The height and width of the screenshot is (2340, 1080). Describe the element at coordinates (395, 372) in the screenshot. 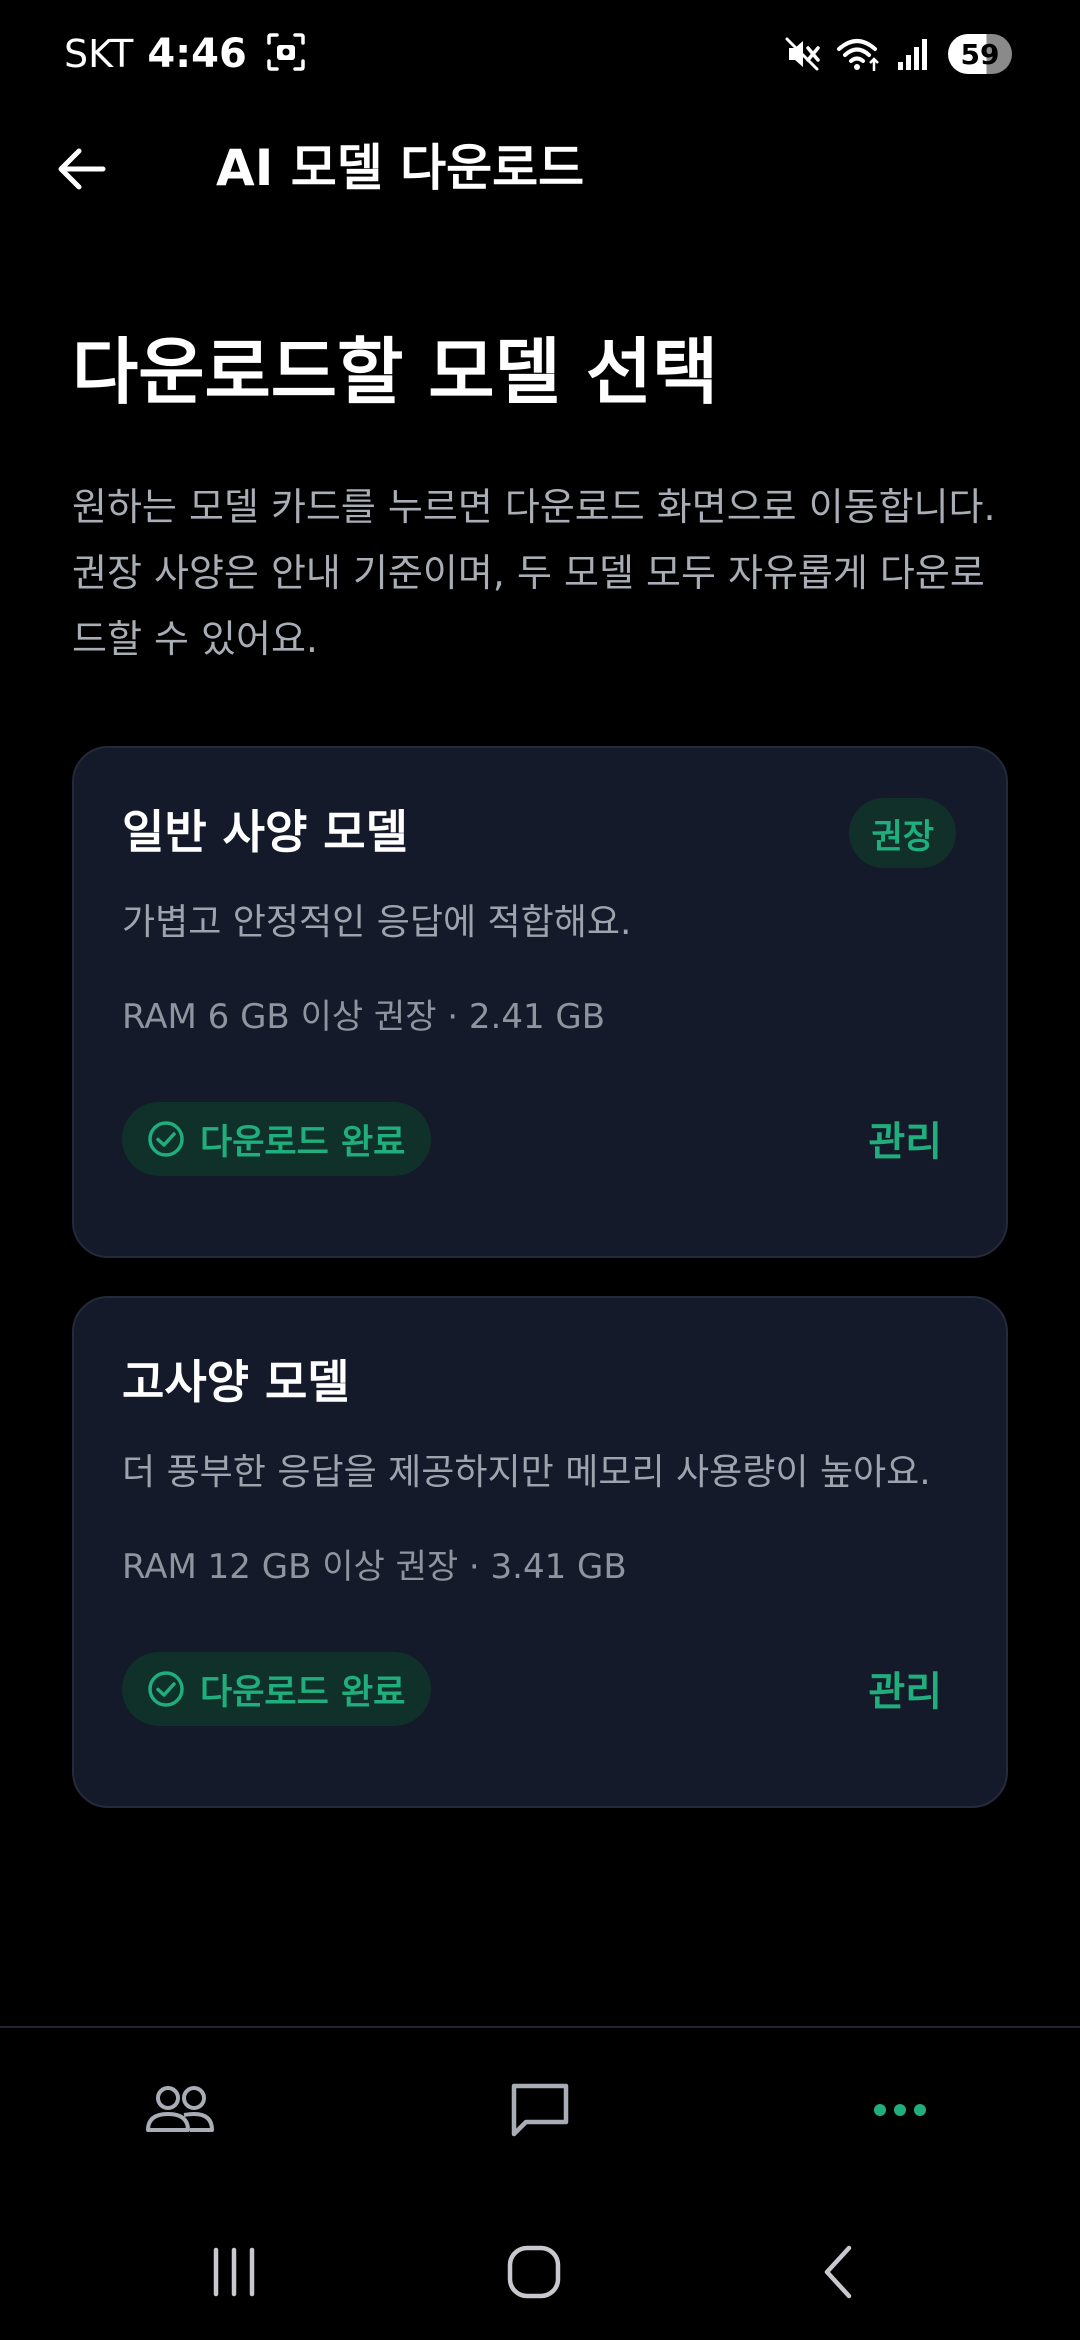

I see `page-title: 다운로드할 모델 선택` at that location.